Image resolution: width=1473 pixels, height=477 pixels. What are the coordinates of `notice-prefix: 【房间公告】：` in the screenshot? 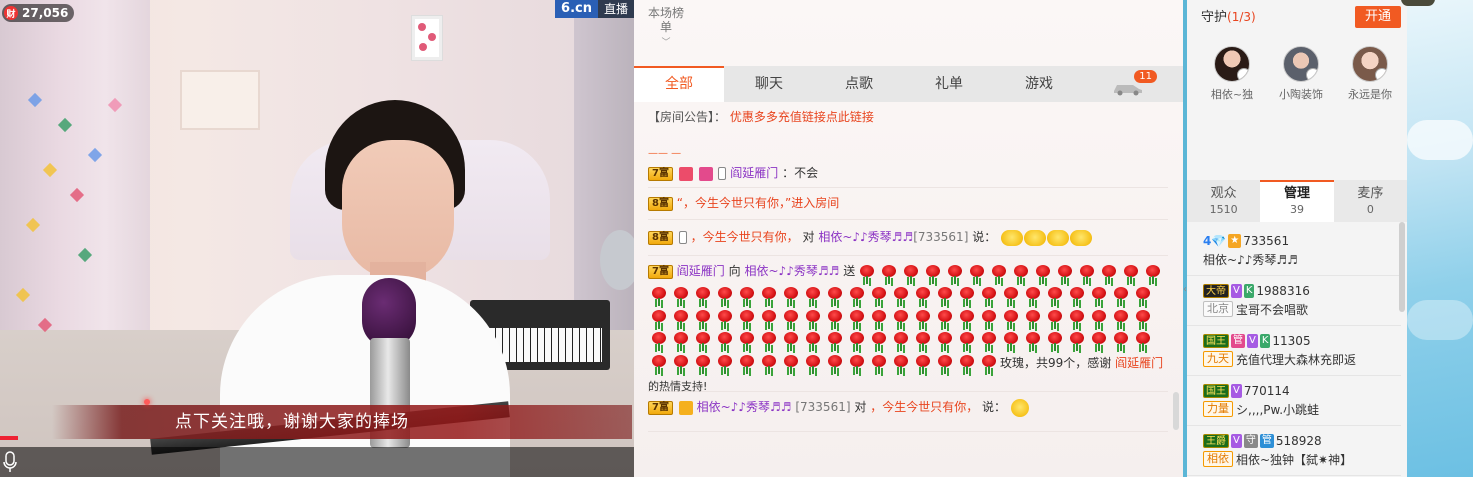 It's located at (687, 117).